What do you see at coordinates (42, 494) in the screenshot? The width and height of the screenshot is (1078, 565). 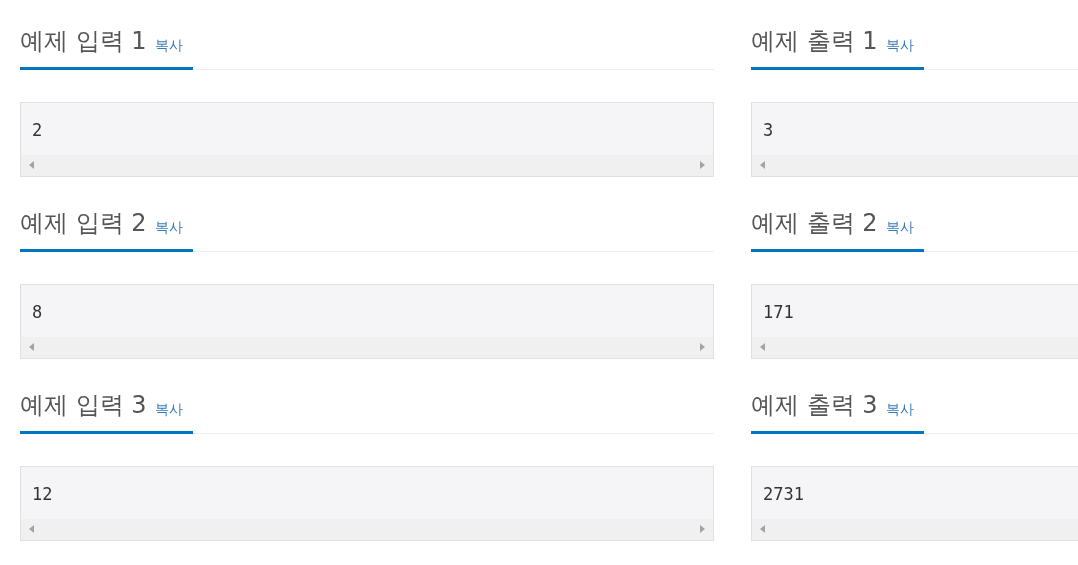 I see `sample-value: 12` at bounding box center [42, 494].